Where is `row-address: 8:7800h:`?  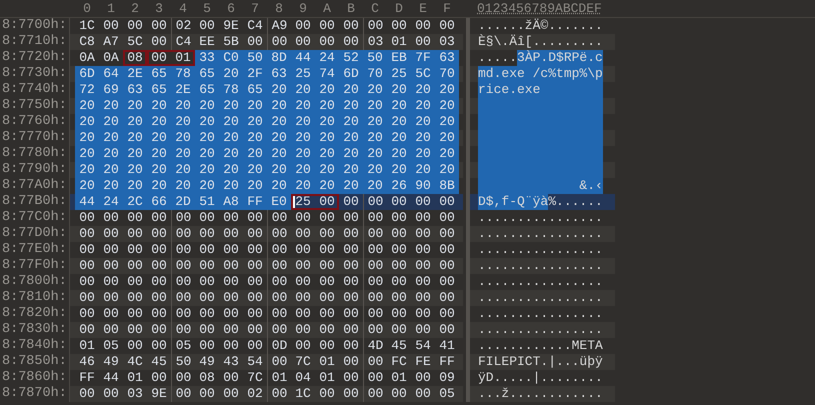
row-address: 8:7800h: is located at coordinates (35, 282).